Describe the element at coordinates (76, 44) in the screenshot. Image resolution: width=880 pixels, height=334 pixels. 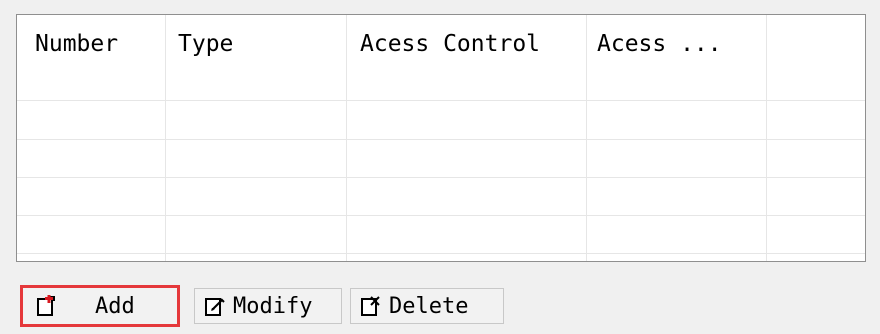
I see `header-number: Number` at that location.